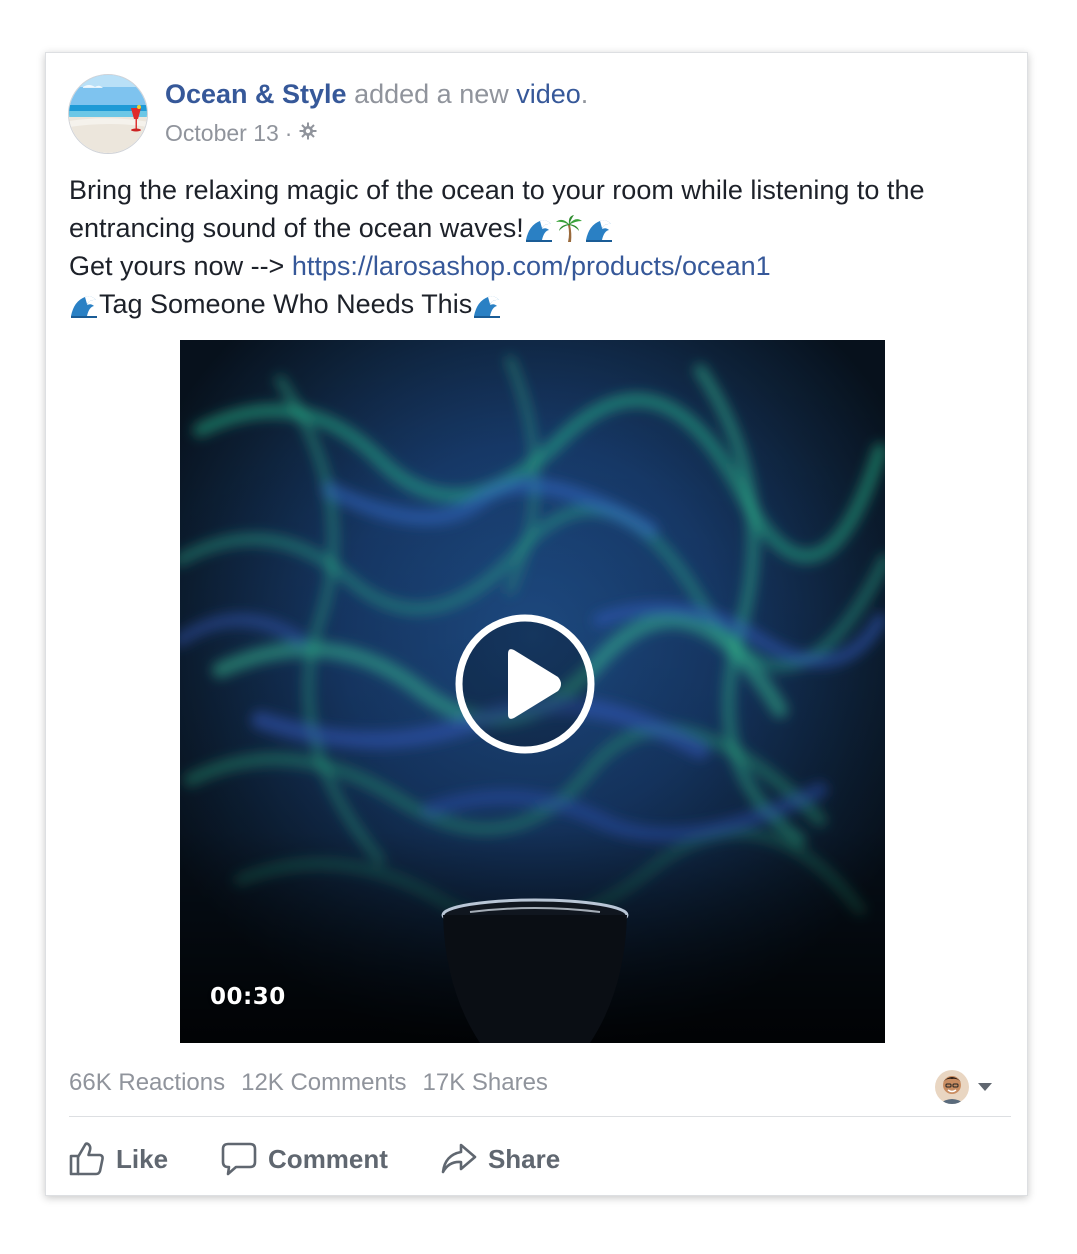  I want to click on product-link: https://larosashop.com/products/ocean1, so click(531, 266).